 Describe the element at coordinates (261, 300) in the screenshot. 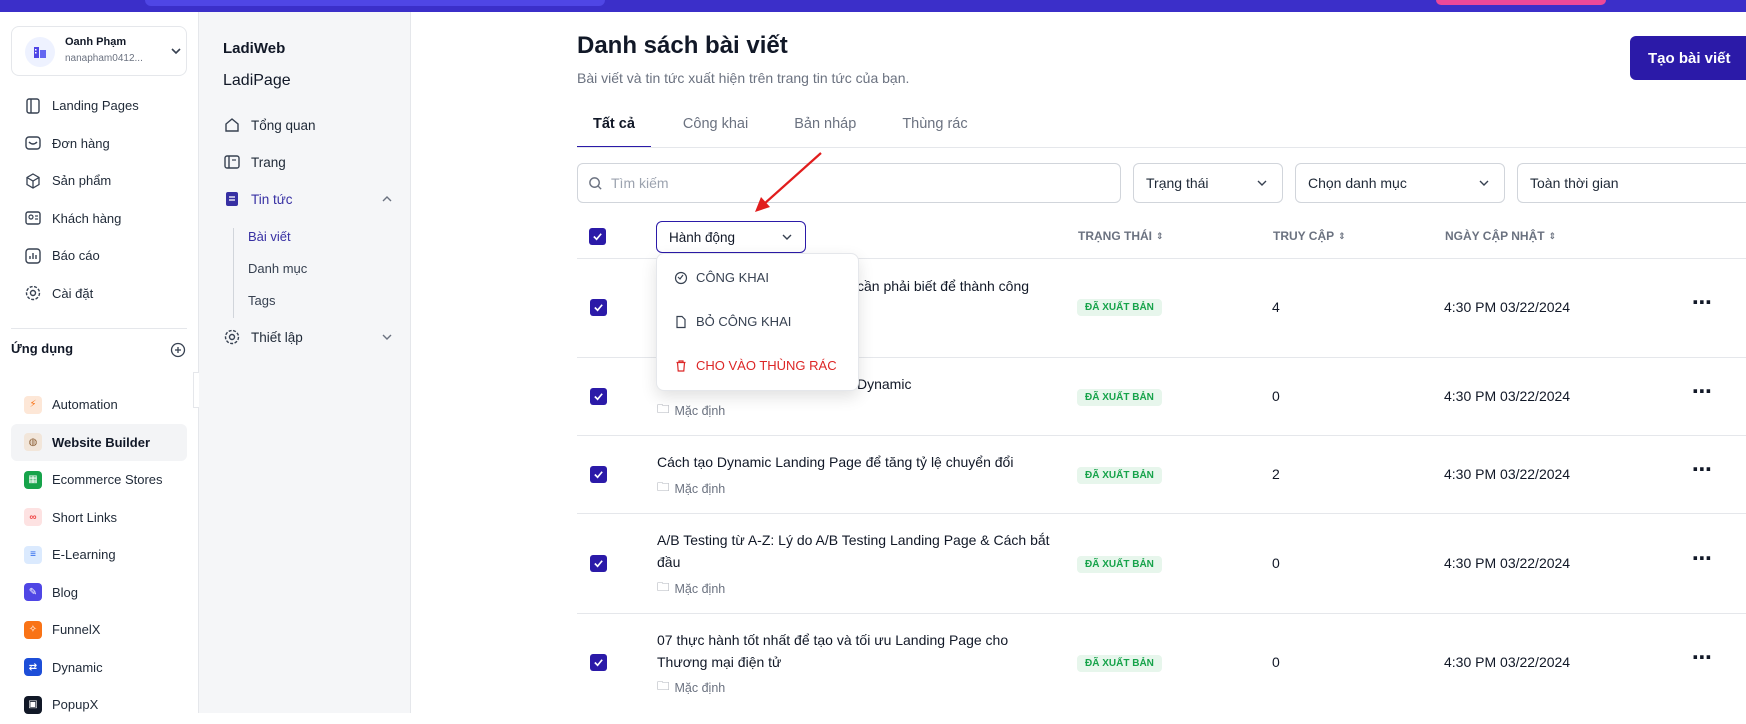

I see `nav-tags: Tags` at that location.